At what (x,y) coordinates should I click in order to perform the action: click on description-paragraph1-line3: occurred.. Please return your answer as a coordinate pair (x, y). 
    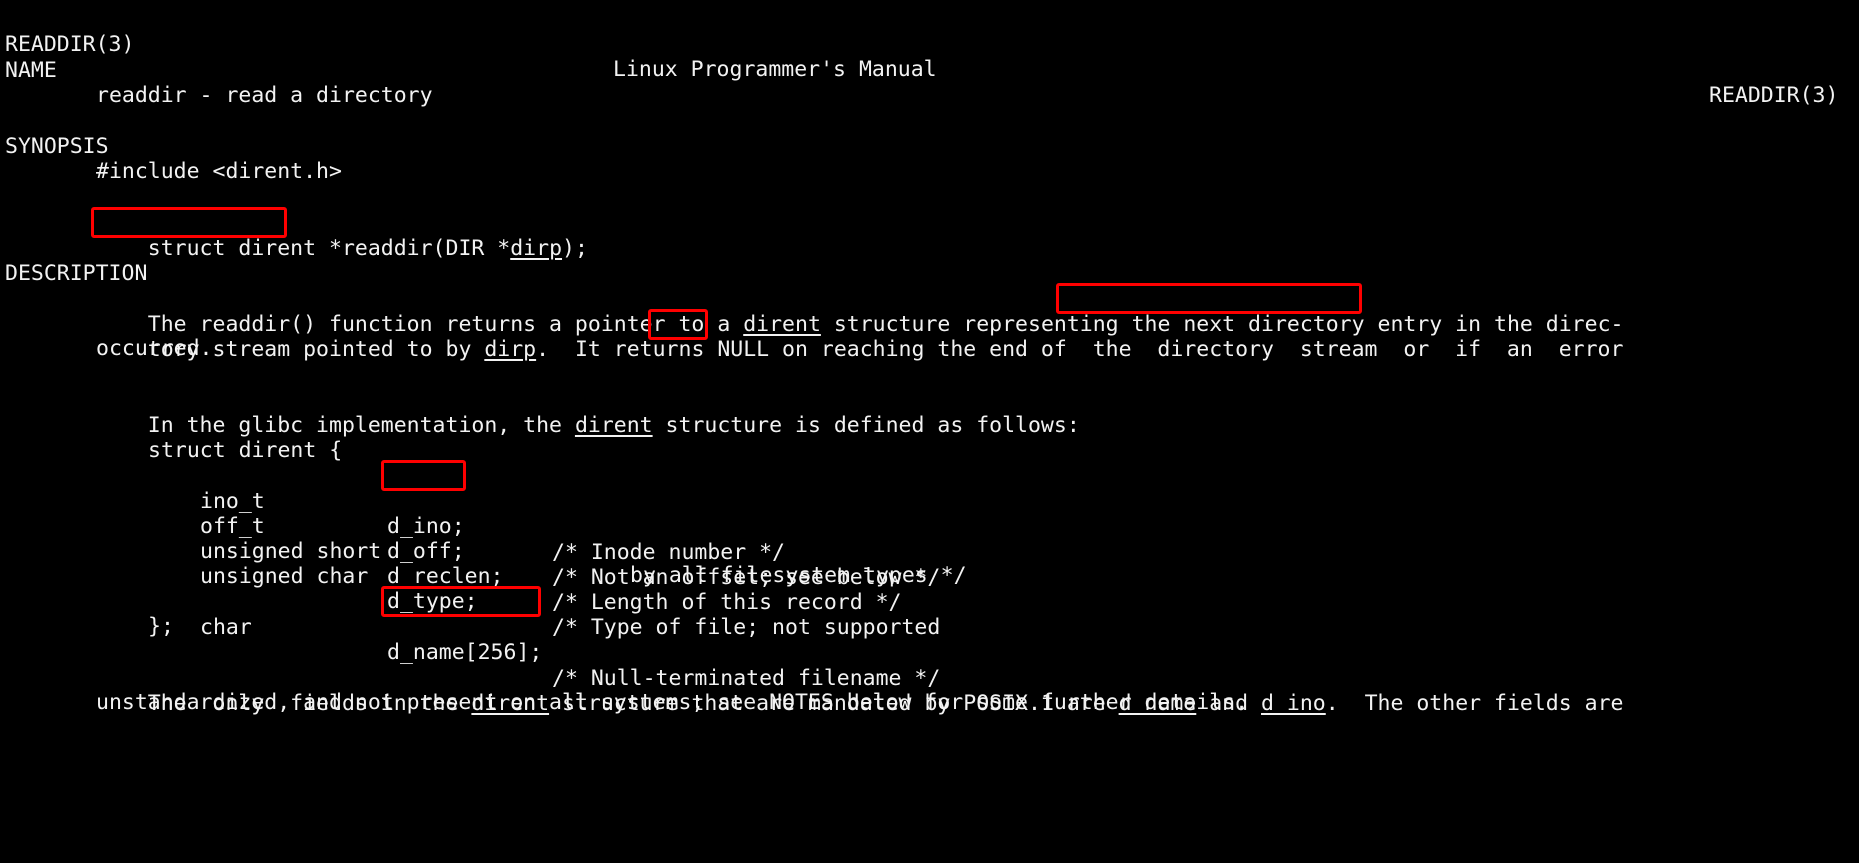
    Looking at the image, I should click on (154, 348).